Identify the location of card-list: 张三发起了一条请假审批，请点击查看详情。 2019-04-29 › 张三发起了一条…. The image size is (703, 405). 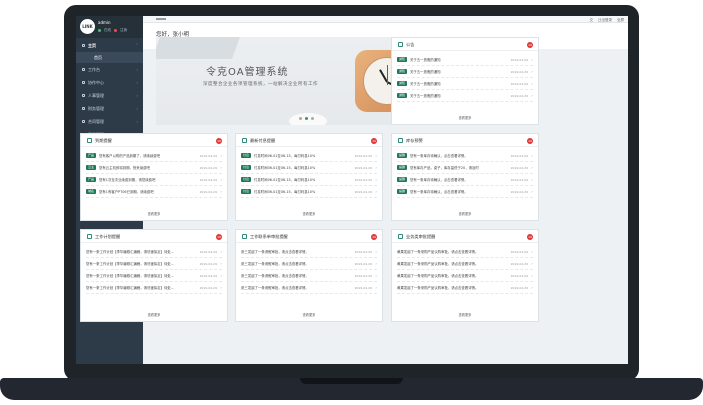
(309, 270).